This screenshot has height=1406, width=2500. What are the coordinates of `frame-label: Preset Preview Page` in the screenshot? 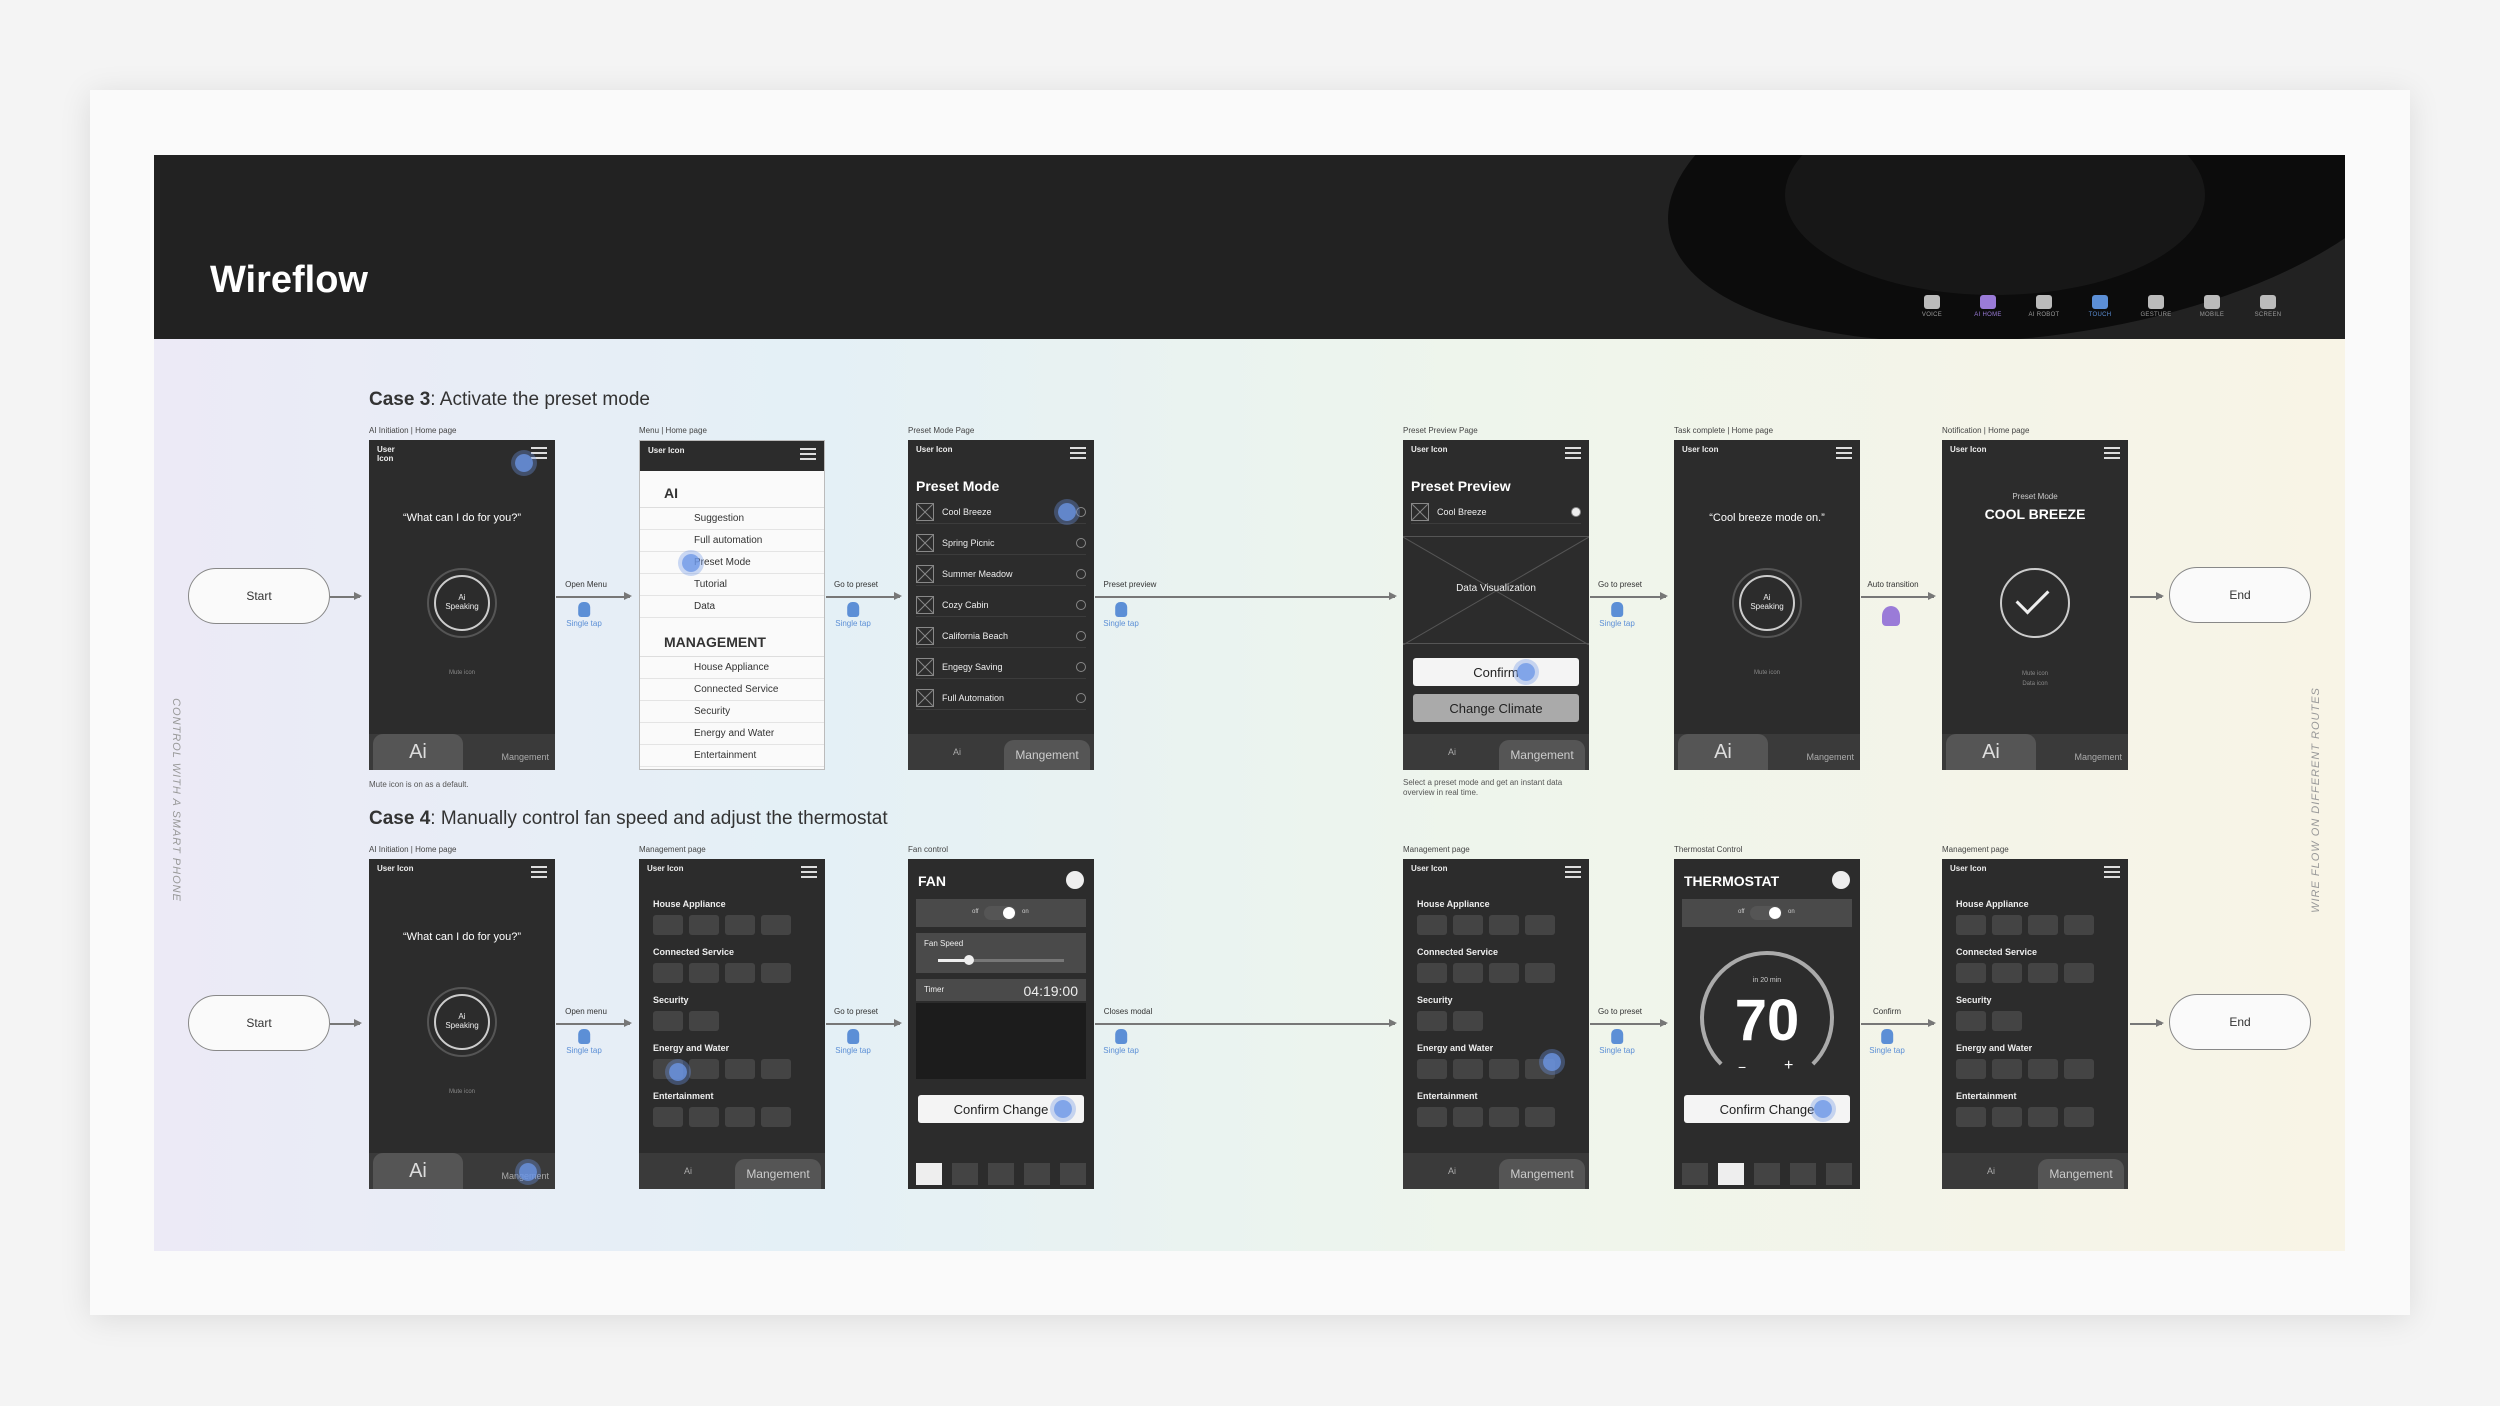 It's located at (1440, 430).